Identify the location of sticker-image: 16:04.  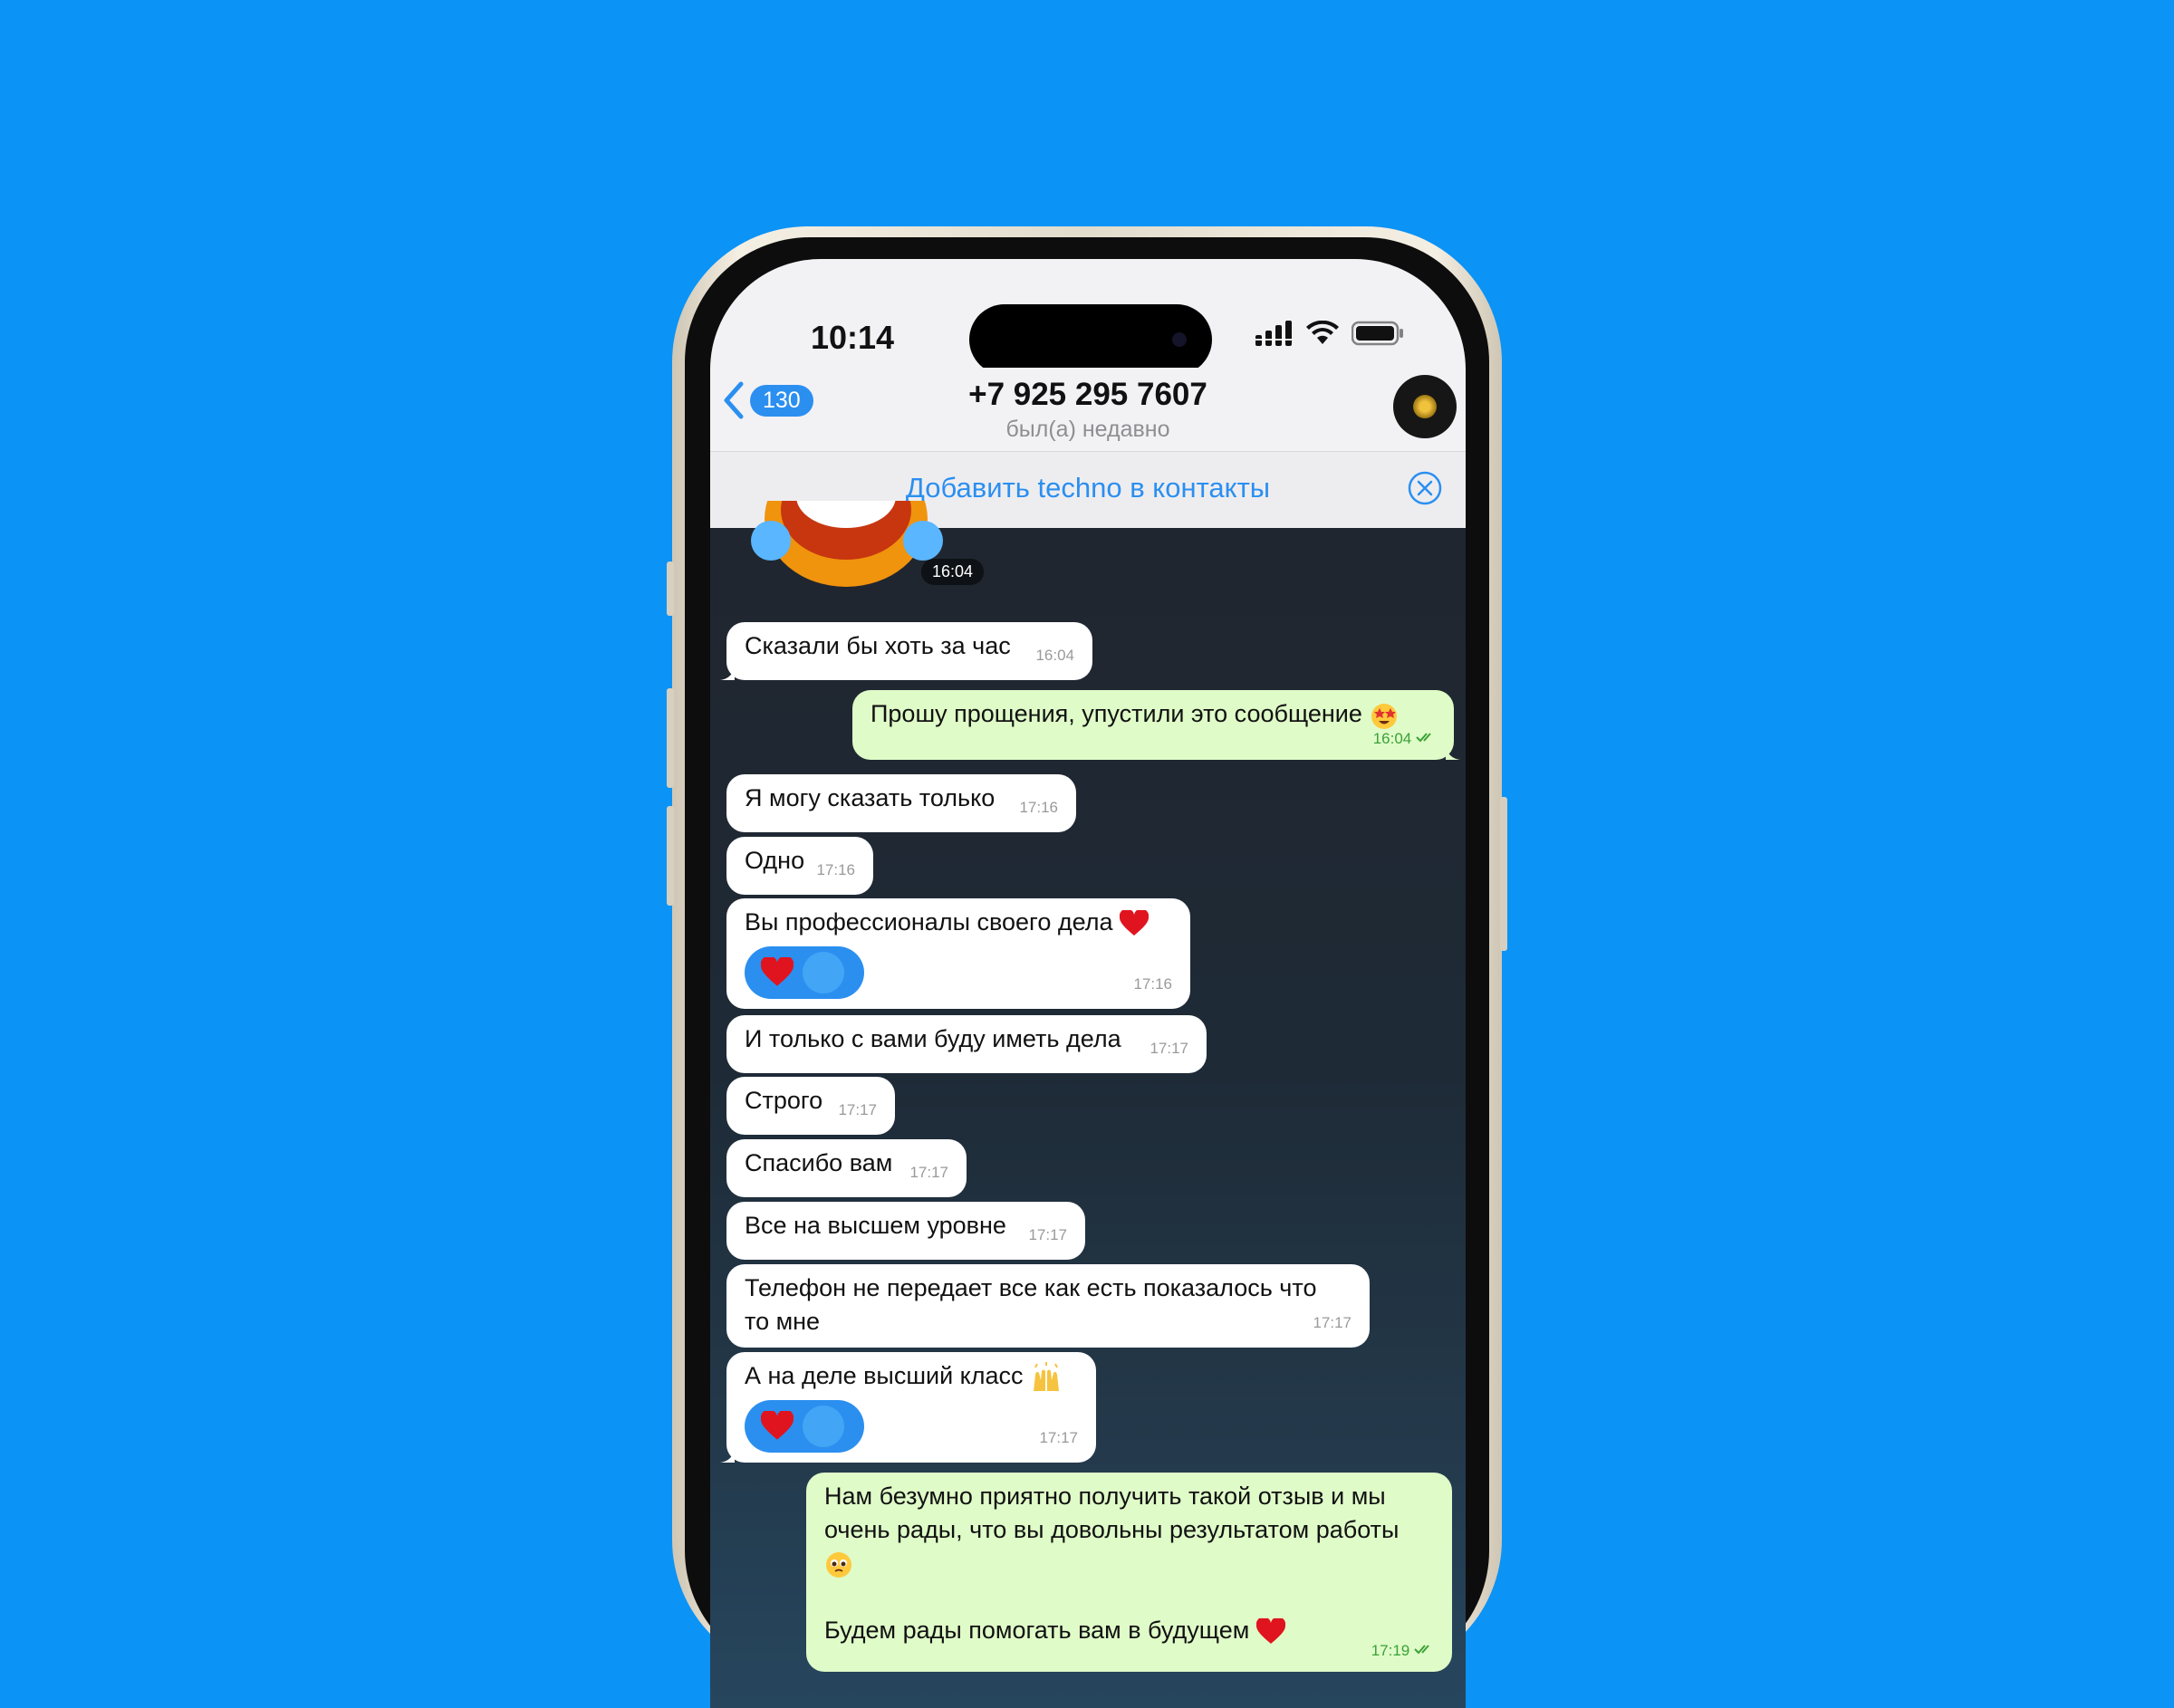
(863, 528).